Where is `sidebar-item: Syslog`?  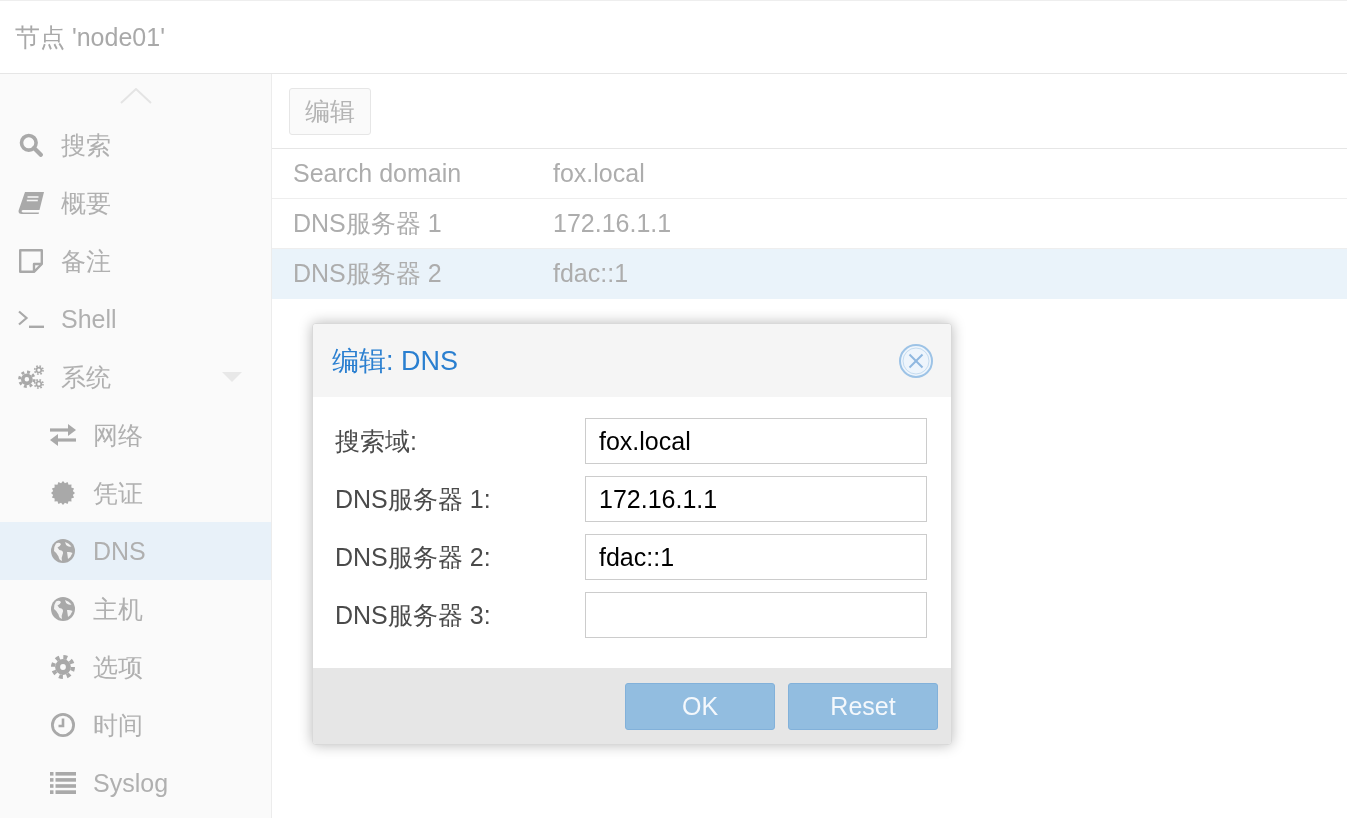 sidebar-item: Syslog is located at coordinates (135, 783).